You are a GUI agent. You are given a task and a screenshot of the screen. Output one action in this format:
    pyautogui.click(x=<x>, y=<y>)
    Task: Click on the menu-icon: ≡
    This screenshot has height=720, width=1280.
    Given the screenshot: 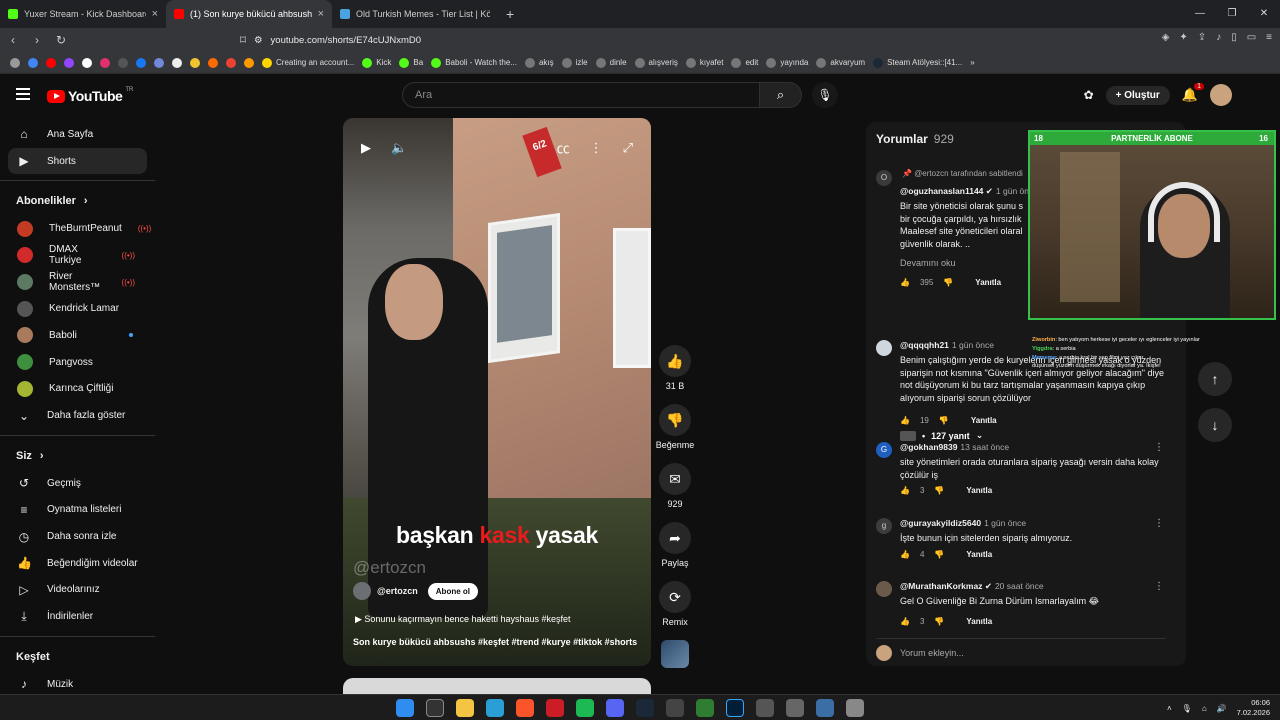 What is the action you would take?
    pyautogui.click(x=1269, y=37)
    